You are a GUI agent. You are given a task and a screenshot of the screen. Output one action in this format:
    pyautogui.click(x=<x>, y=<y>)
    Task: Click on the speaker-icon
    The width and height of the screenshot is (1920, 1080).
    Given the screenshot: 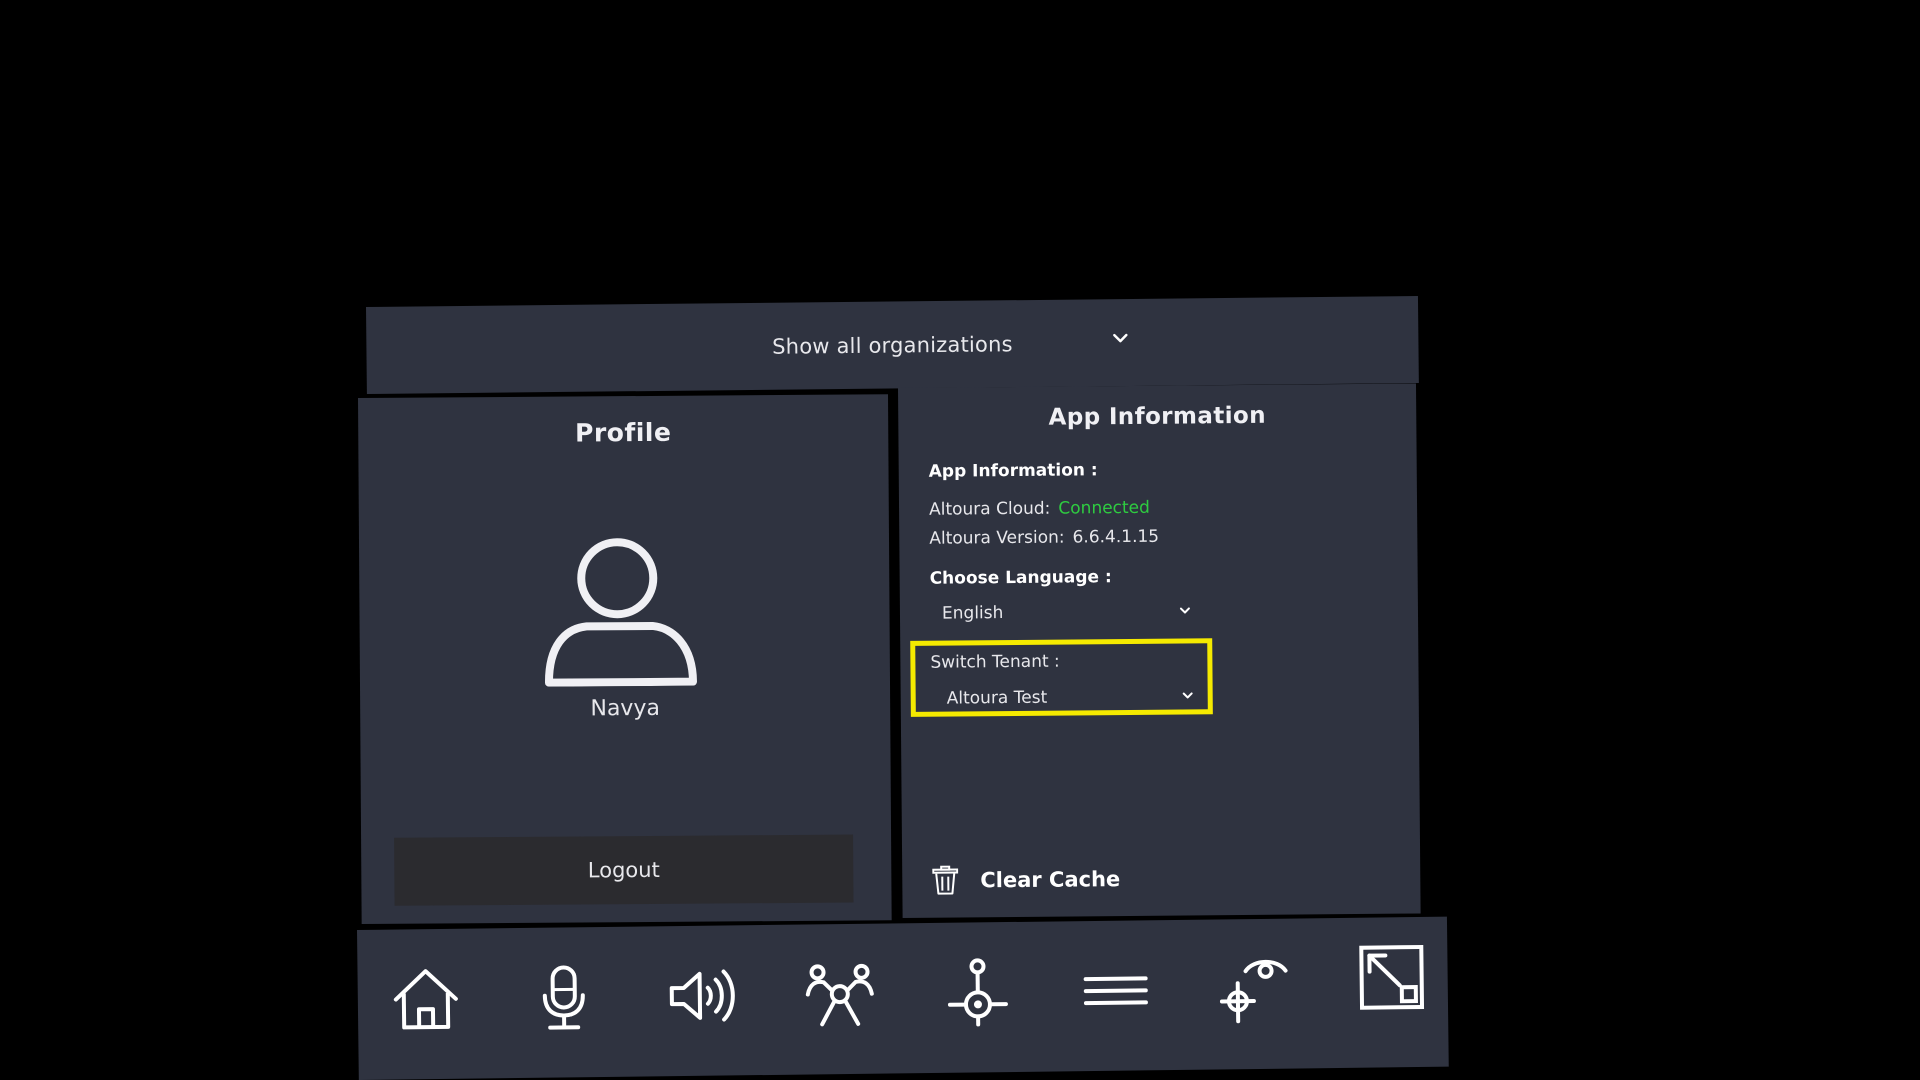 What is the action you would take?
    pyautogui.click(x=702, y=995)
    